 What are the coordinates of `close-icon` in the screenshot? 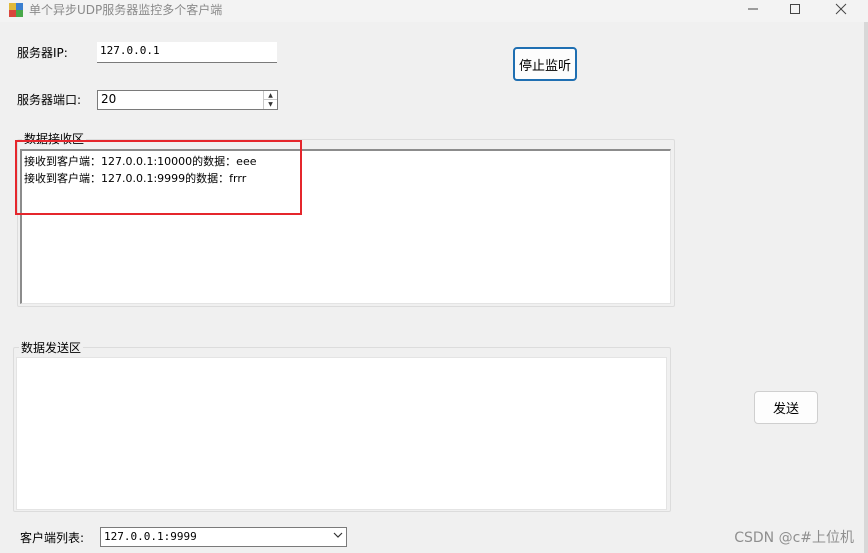 It's located at (841, 9).